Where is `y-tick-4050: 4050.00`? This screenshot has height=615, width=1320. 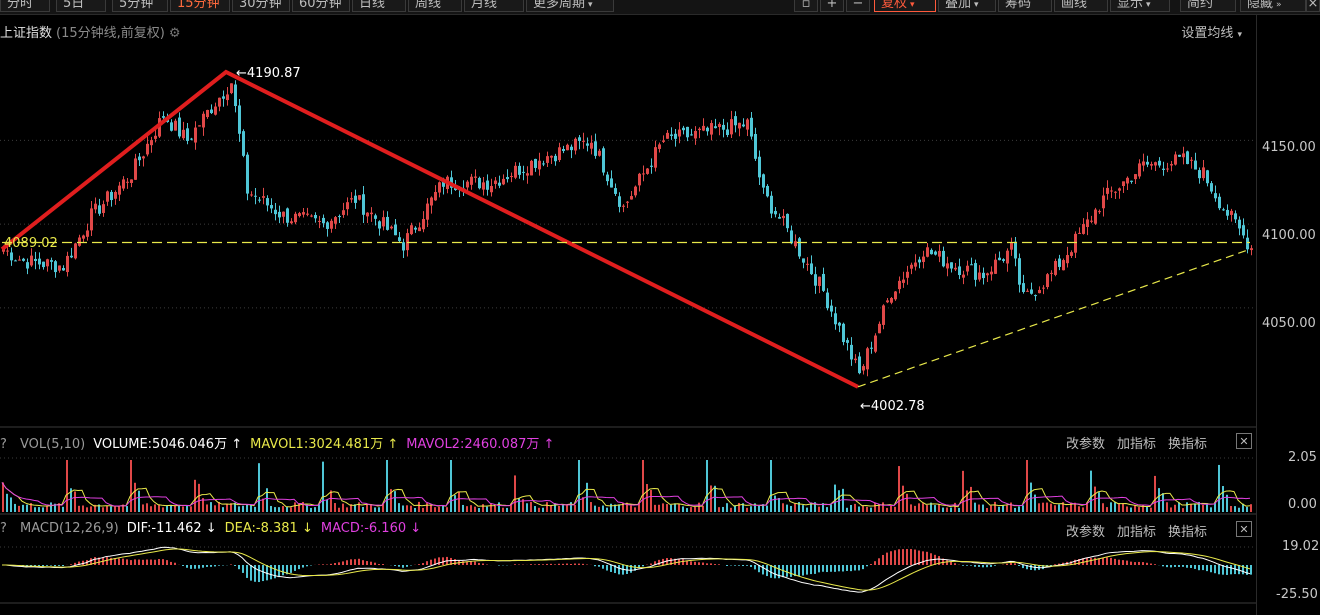 y-tick-4050: 4050.00 is located at coordinates (1289, 323).